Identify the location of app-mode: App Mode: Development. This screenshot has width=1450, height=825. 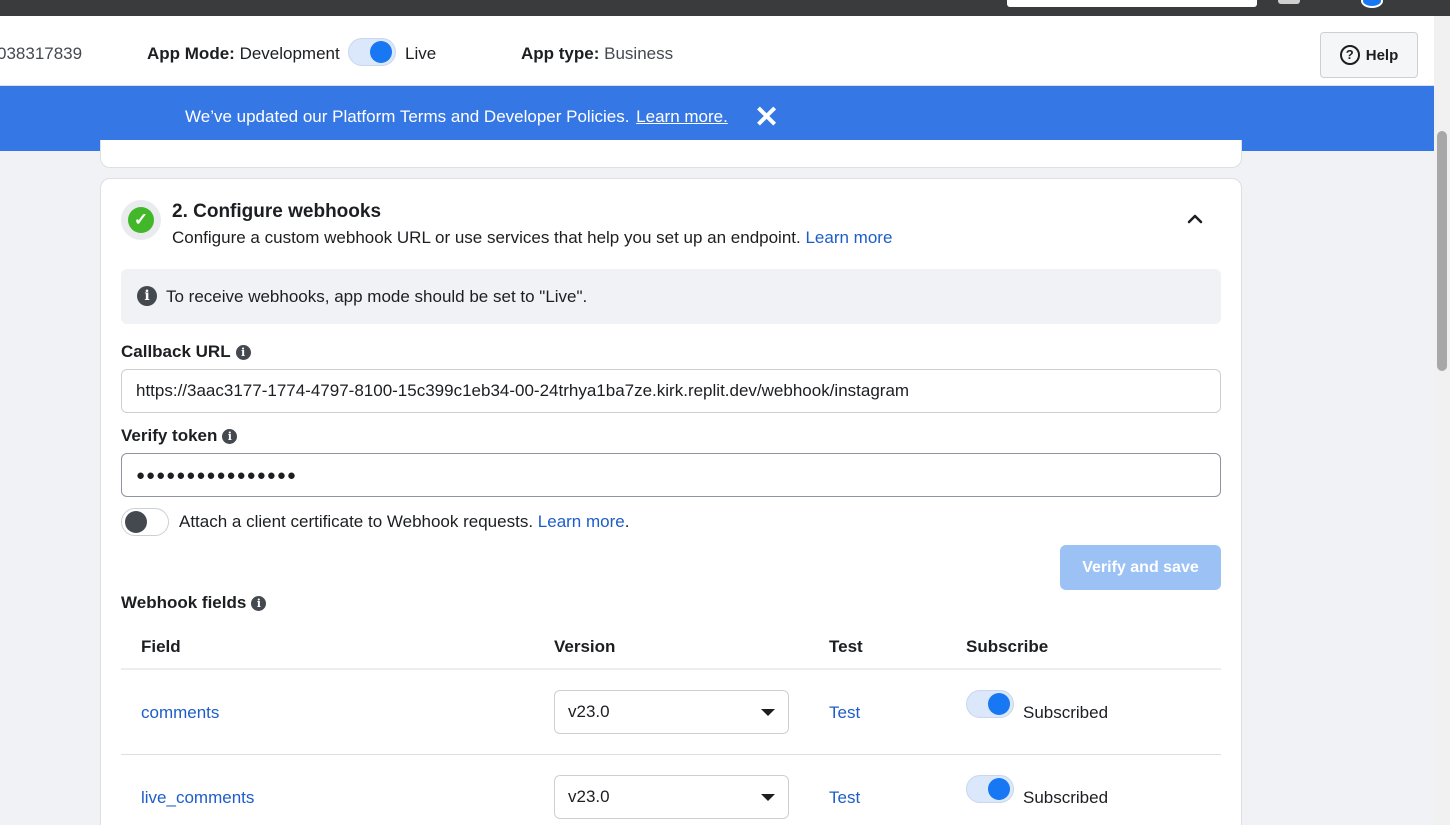
(243, 54).